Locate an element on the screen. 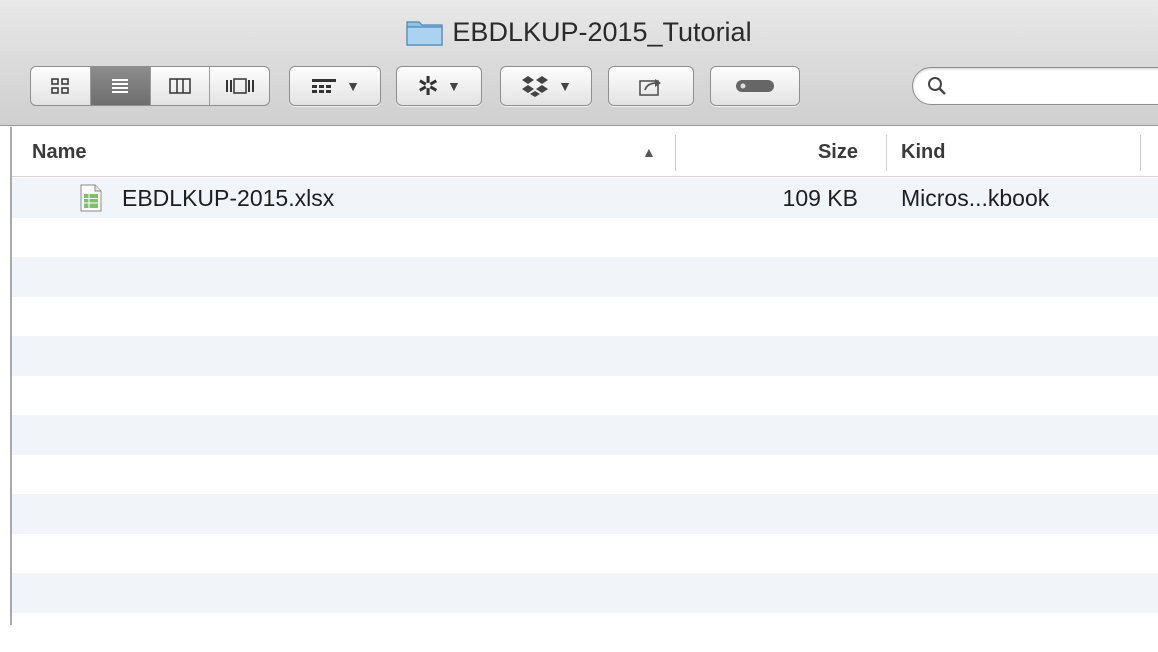  search-field is located at coordinates (1035, 86).